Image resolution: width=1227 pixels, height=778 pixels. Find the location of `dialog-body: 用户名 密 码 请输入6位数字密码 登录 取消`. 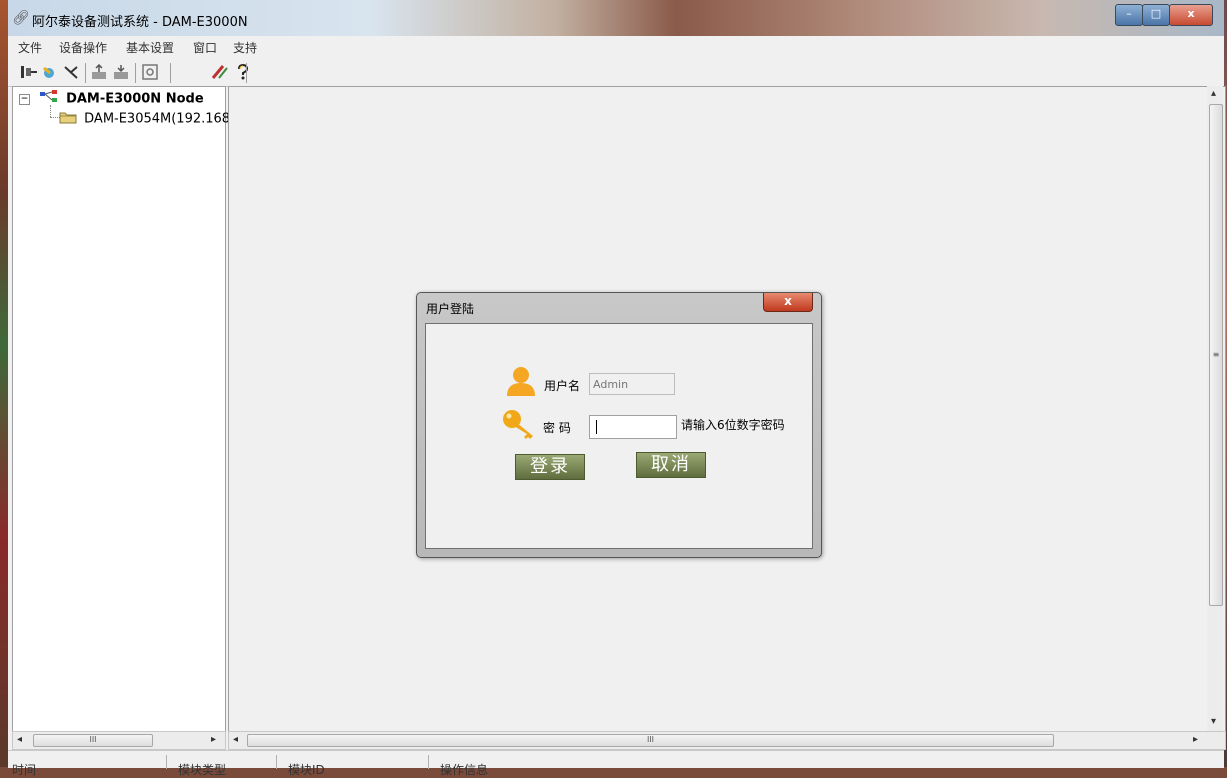

dialog-body: 用户名 密 码 请输入6位数字密码 登录 取消 is located at coordinates (619, 436).